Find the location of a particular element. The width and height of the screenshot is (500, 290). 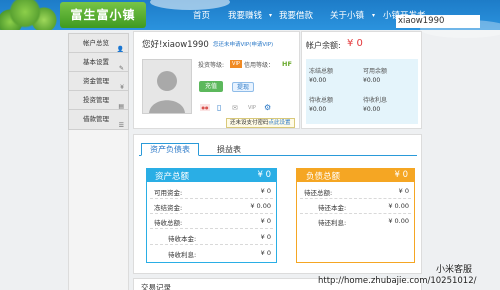

mobile-icon: ▯ is located at coordinates (219, 107).